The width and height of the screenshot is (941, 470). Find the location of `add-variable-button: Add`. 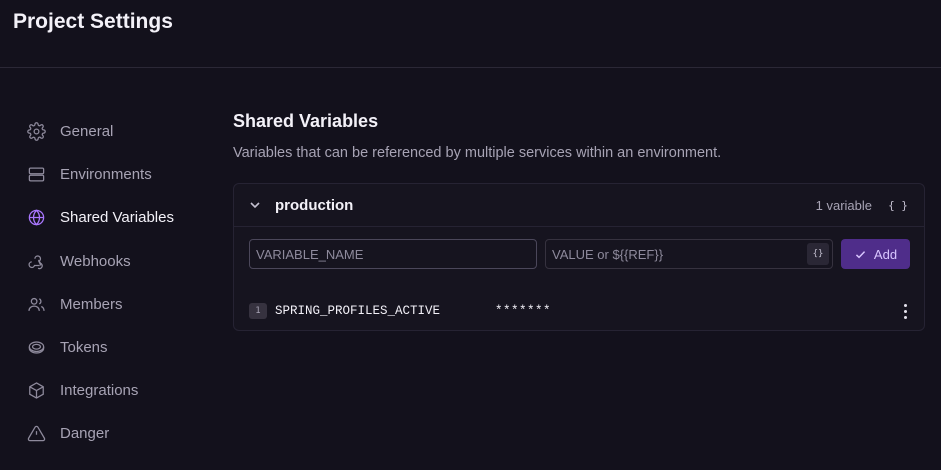

add-variable-button: Add is located at coordinates (875, 254).